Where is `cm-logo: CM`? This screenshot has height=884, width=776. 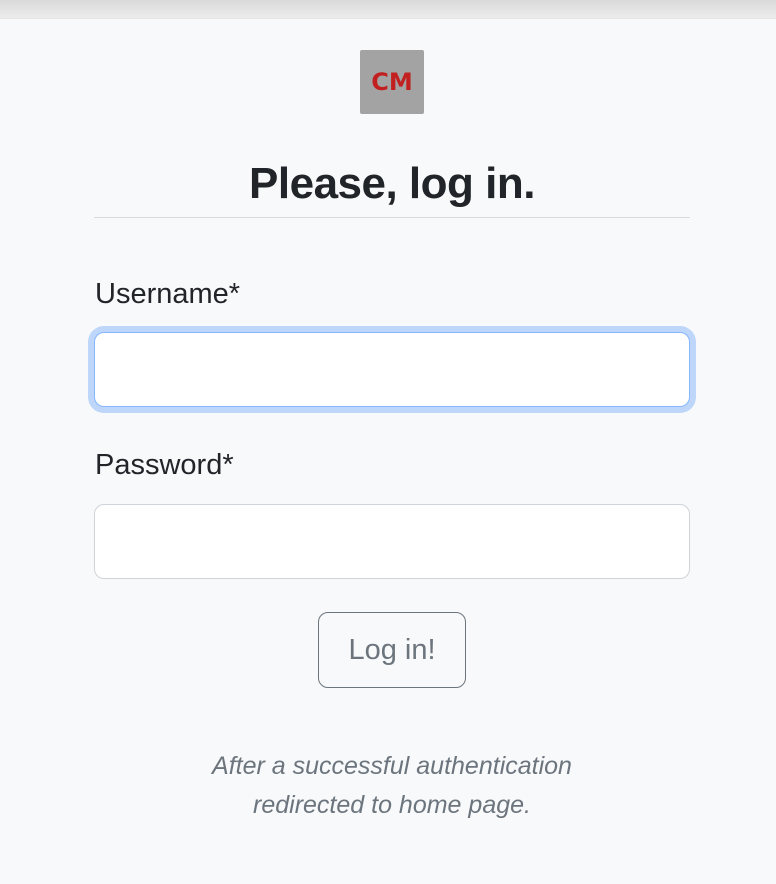 cm-logo: CM is located at coordinates (392, 82).